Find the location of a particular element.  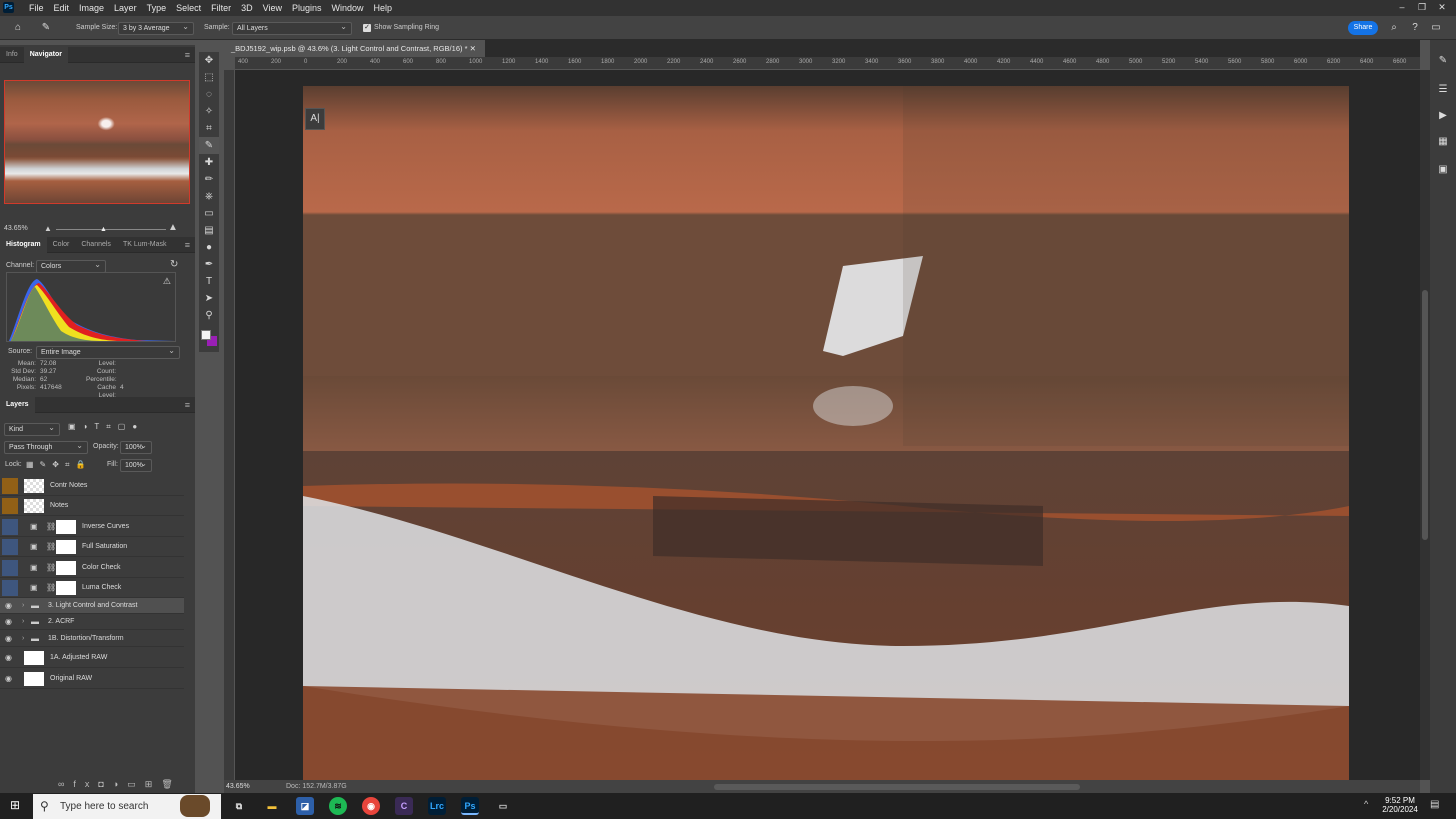

search-highlight-icon is located at coordinates (195, 806).